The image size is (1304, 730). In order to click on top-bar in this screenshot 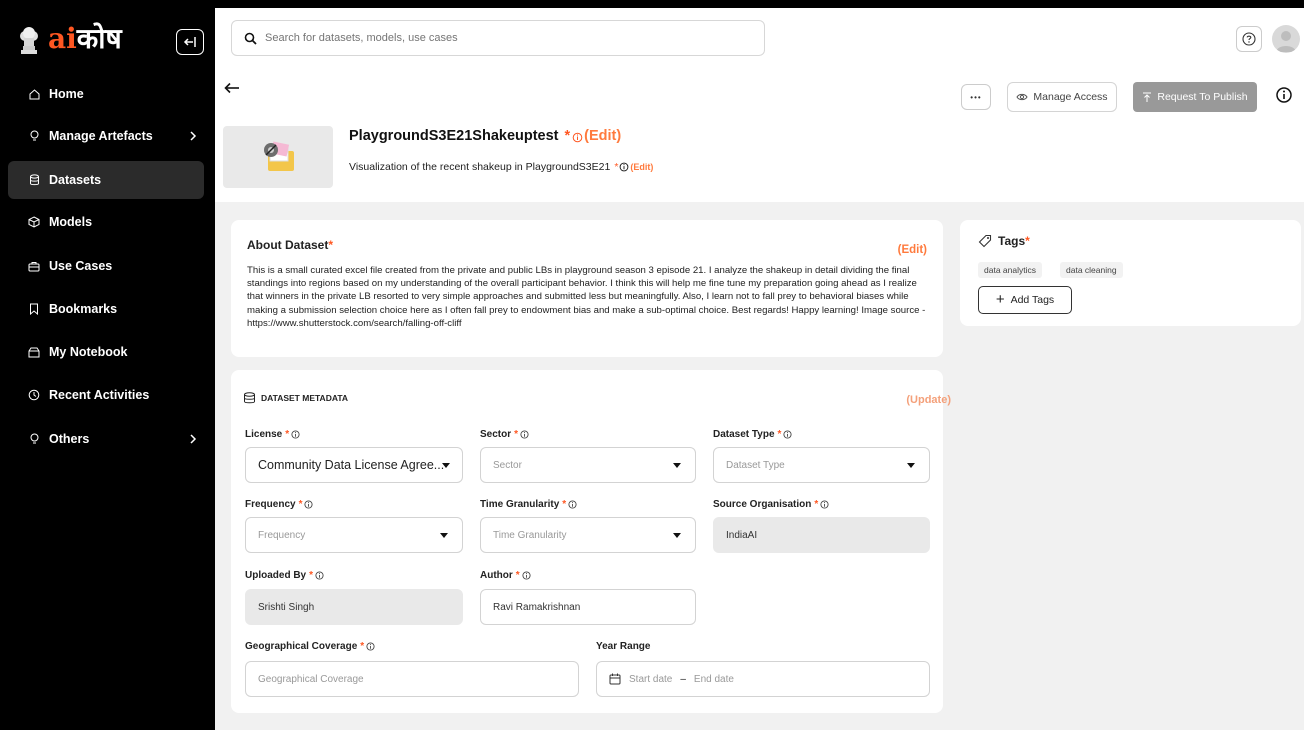, I will do `click(759, 34)`.